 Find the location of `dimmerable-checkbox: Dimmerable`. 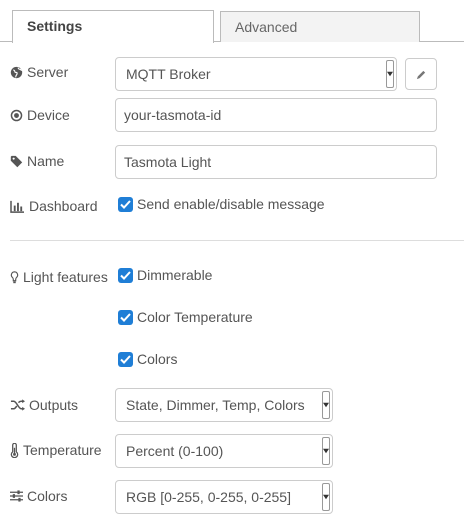

dimmerable-checkbox: Dimmerable is located at coordinates (165, 275).